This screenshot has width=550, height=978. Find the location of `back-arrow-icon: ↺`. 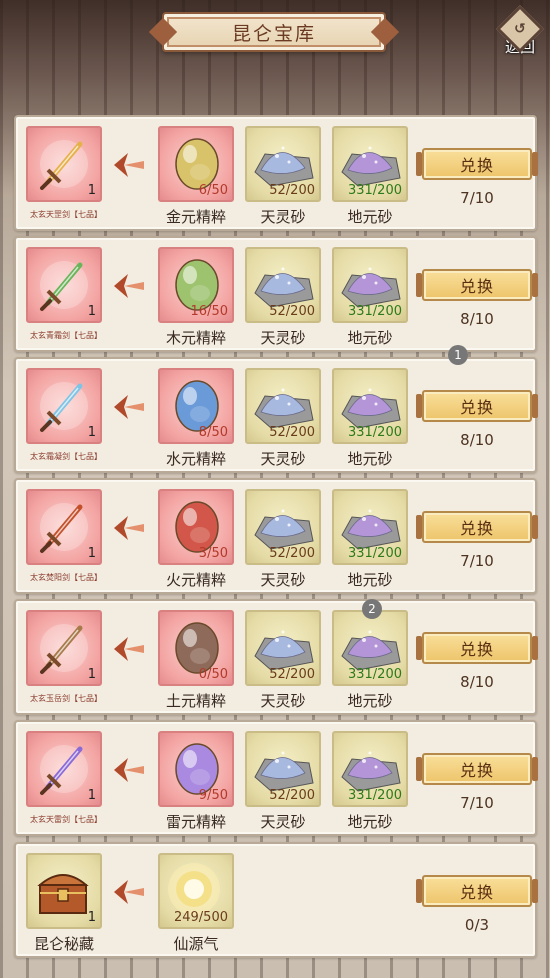

back-arrow-icon: ↺ is located at coordinates (520, 29).